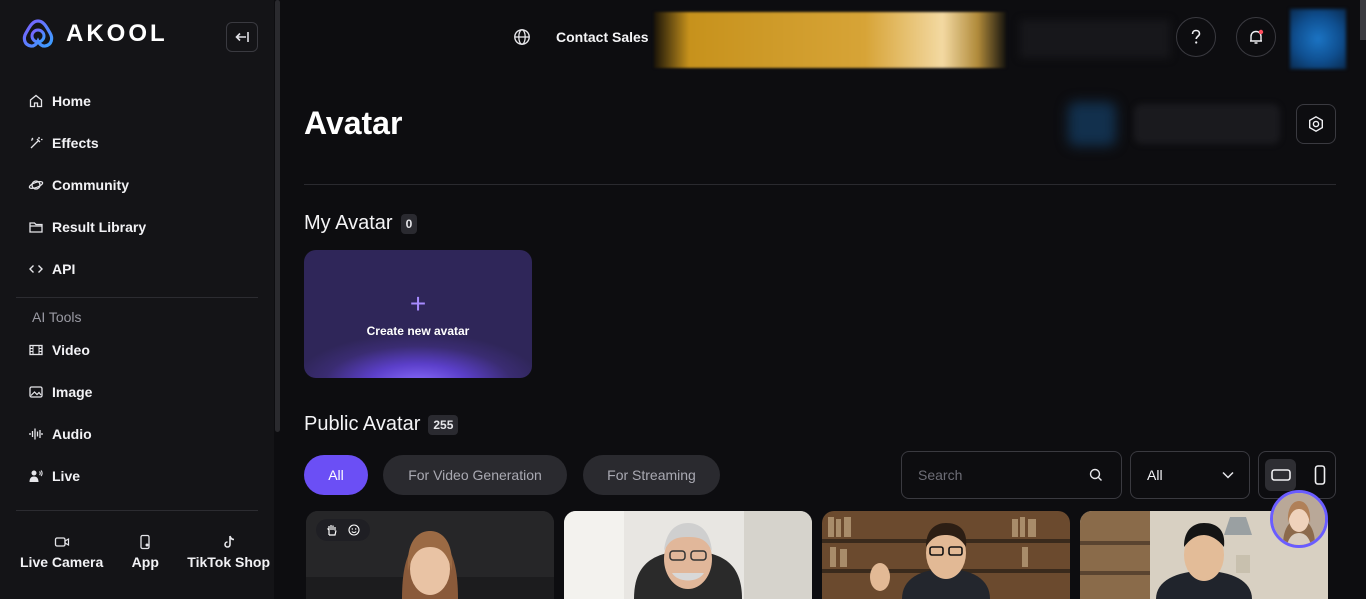 Image resolution: width=1366 pixels, height=599 pixels. I want to click on tiktok-icon, so click(228, 541).